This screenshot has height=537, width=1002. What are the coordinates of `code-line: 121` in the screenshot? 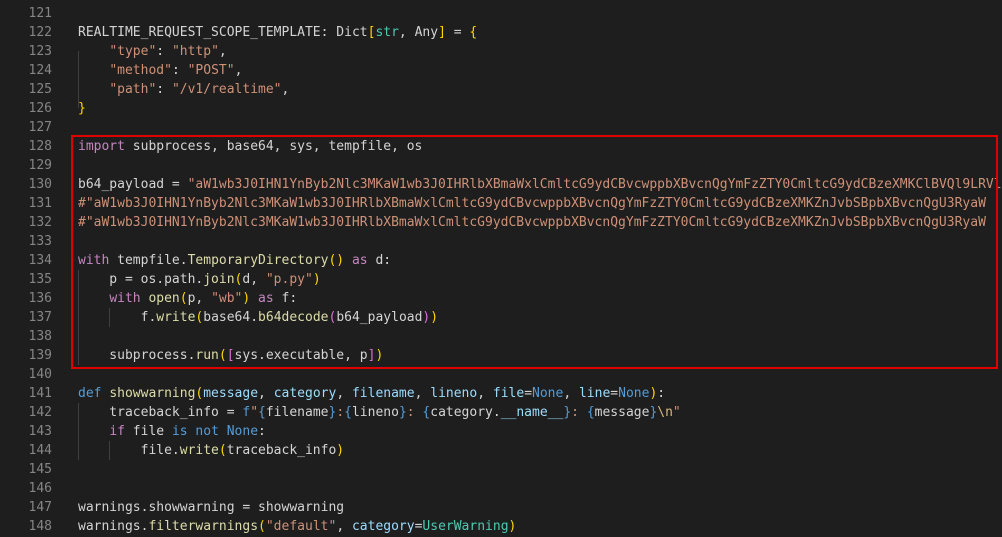 It's located at (501, 13).